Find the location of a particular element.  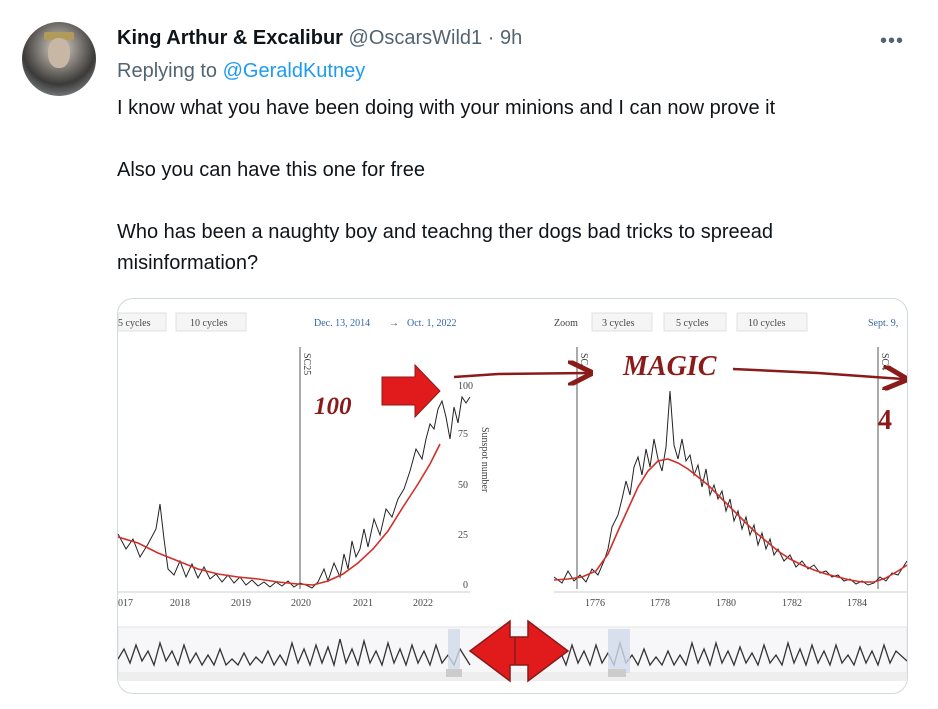

x-tick: 2019 is located at coordinates (241, 603).